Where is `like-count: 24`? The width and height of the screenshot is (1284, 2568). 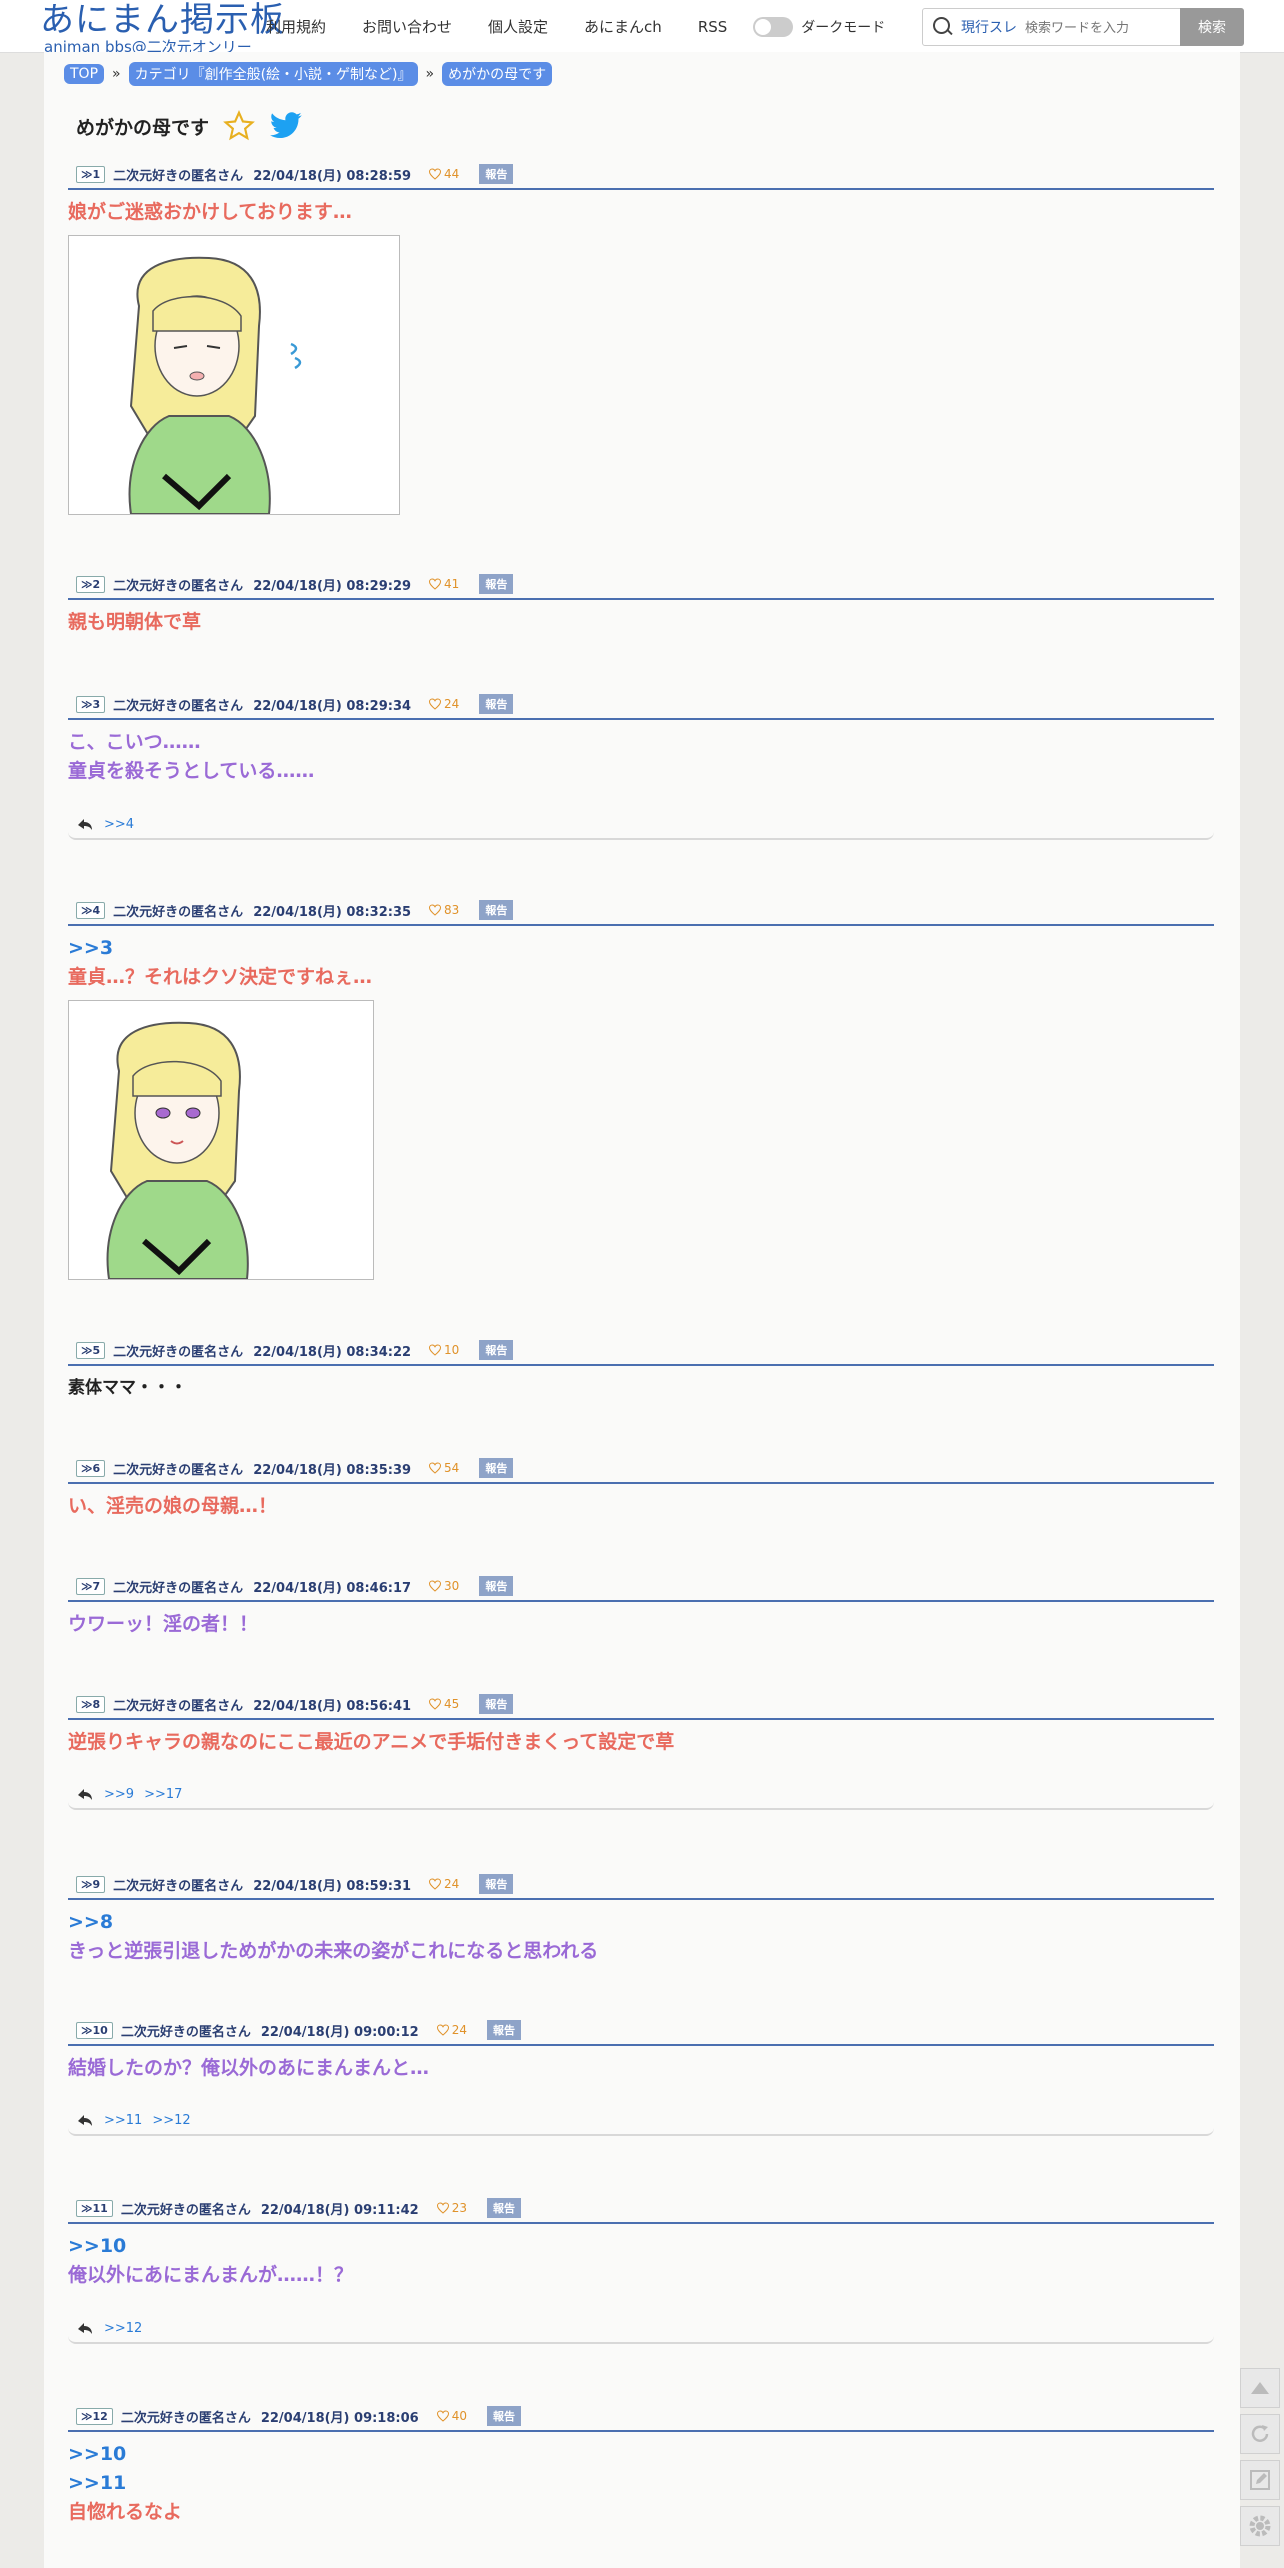
like-count: 24 is located at coordinates (459, 2030).